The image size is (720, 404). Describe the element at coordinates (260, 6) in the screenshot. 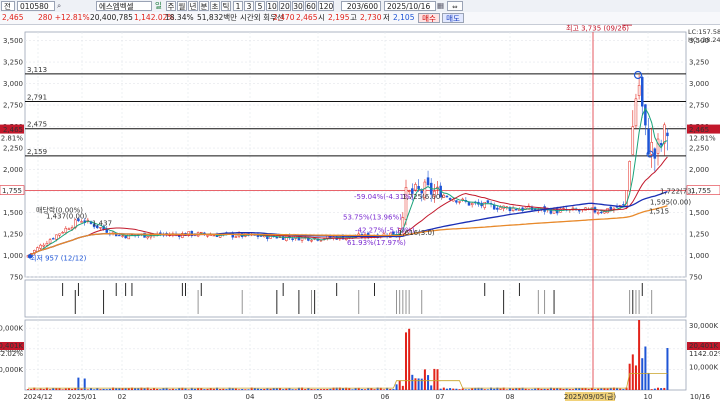

I see `interval-5: 5` at that location.